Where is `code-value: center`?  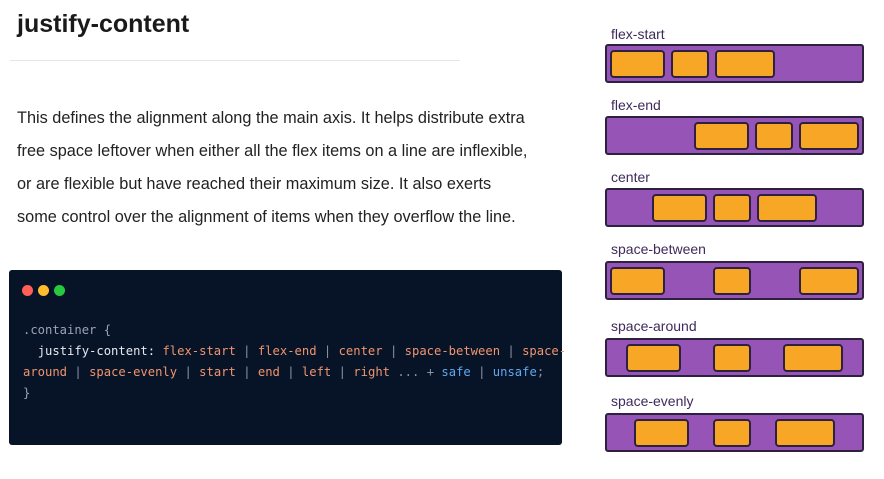
code-value: center is located at coordinates (360, 351).